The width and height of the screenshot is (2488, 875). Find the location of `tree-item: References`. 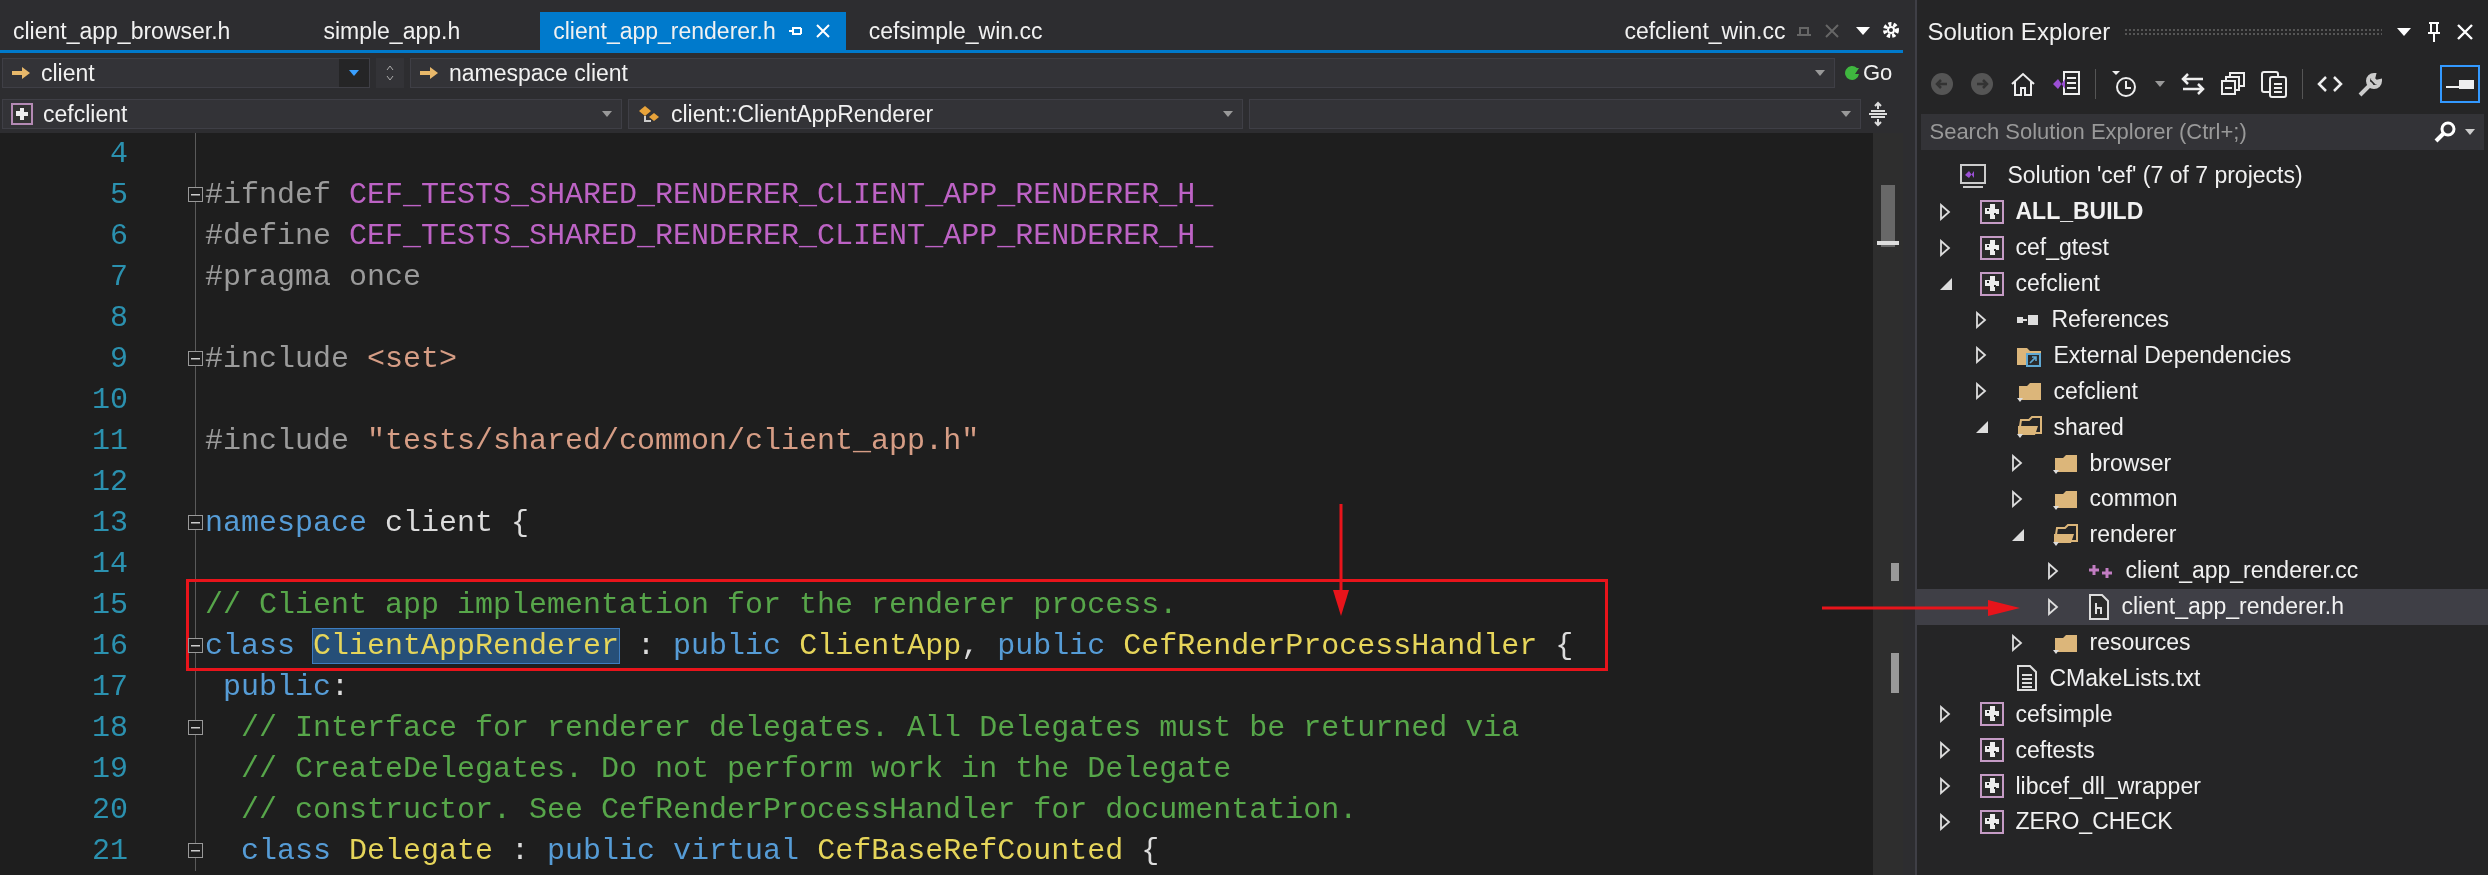

tree-item: References is located at coordinates (2110, 319).